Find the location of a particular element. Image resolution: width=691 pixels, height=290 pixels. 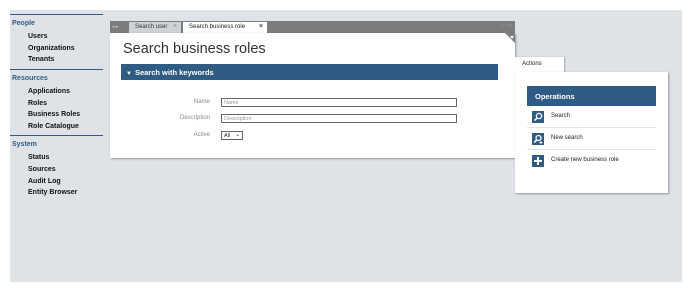

sidebar-item-role-catalogue: Role Catalogue is located at coordinates (56, 127).